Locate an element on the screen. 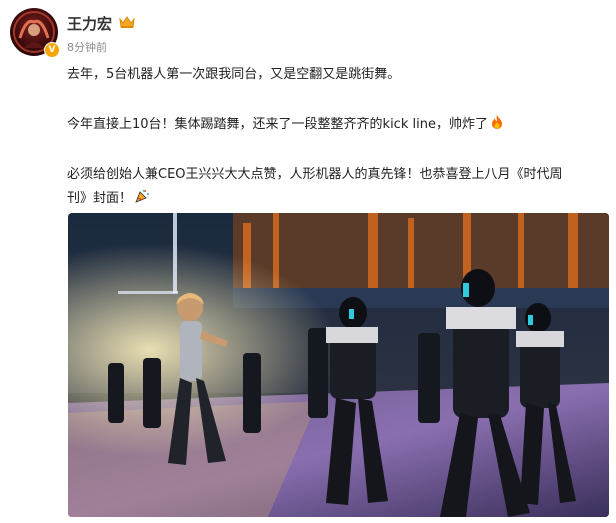 The width and height of the screenshot is (616, 523). fire-icon is located at coordinates (497, 124).